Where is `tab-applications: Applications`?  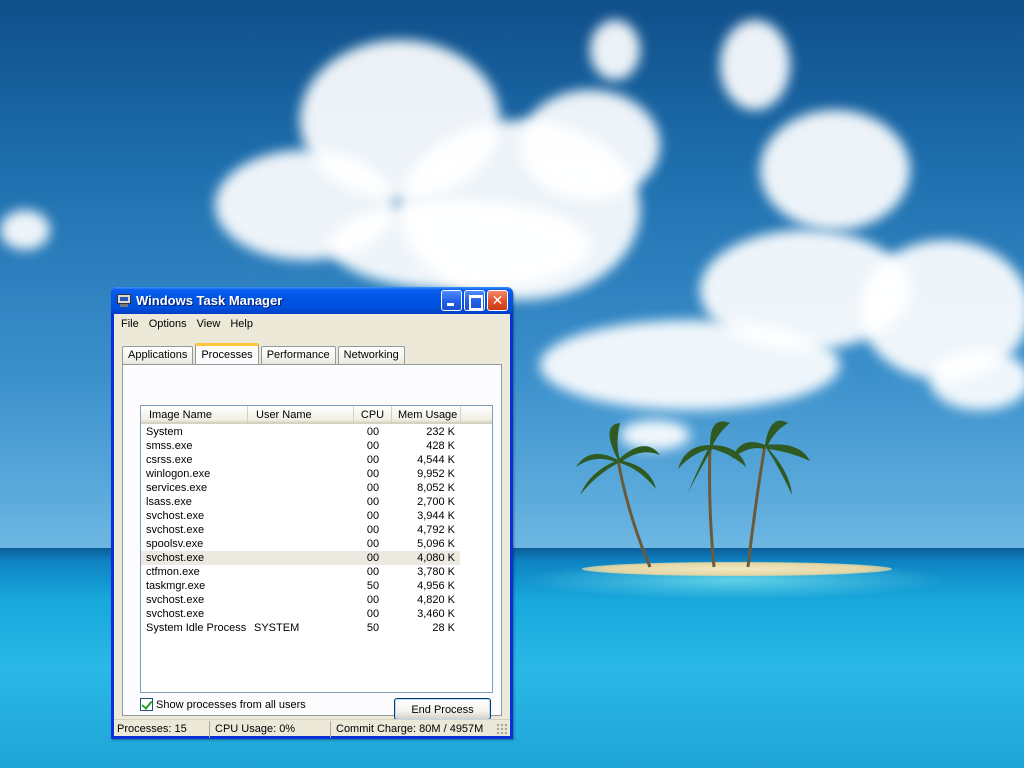 tab-applications: Applications is located at coordinates (158, 355).